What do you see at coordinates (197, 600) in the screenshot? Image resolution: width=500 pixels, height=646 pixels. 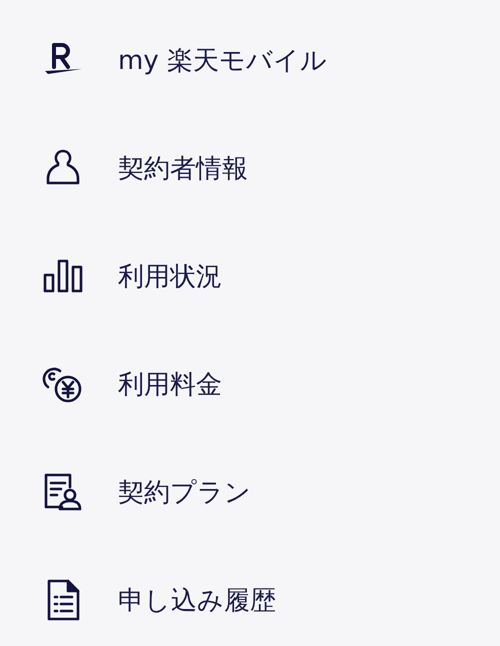 I see `menu-item: 申し込み履歴` at bounding box center [197, 600].